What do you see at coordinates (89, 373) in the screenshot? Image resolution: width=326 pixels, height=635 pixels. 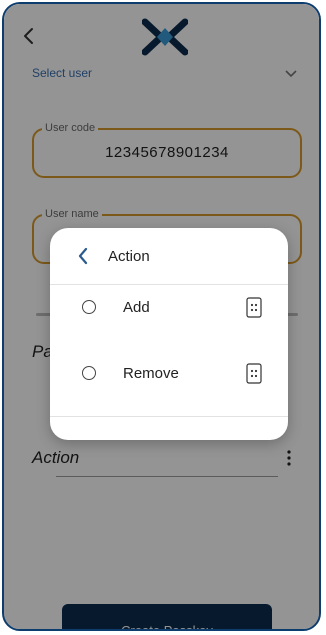 I see `radio-remove` at bounding box center [89, 373].